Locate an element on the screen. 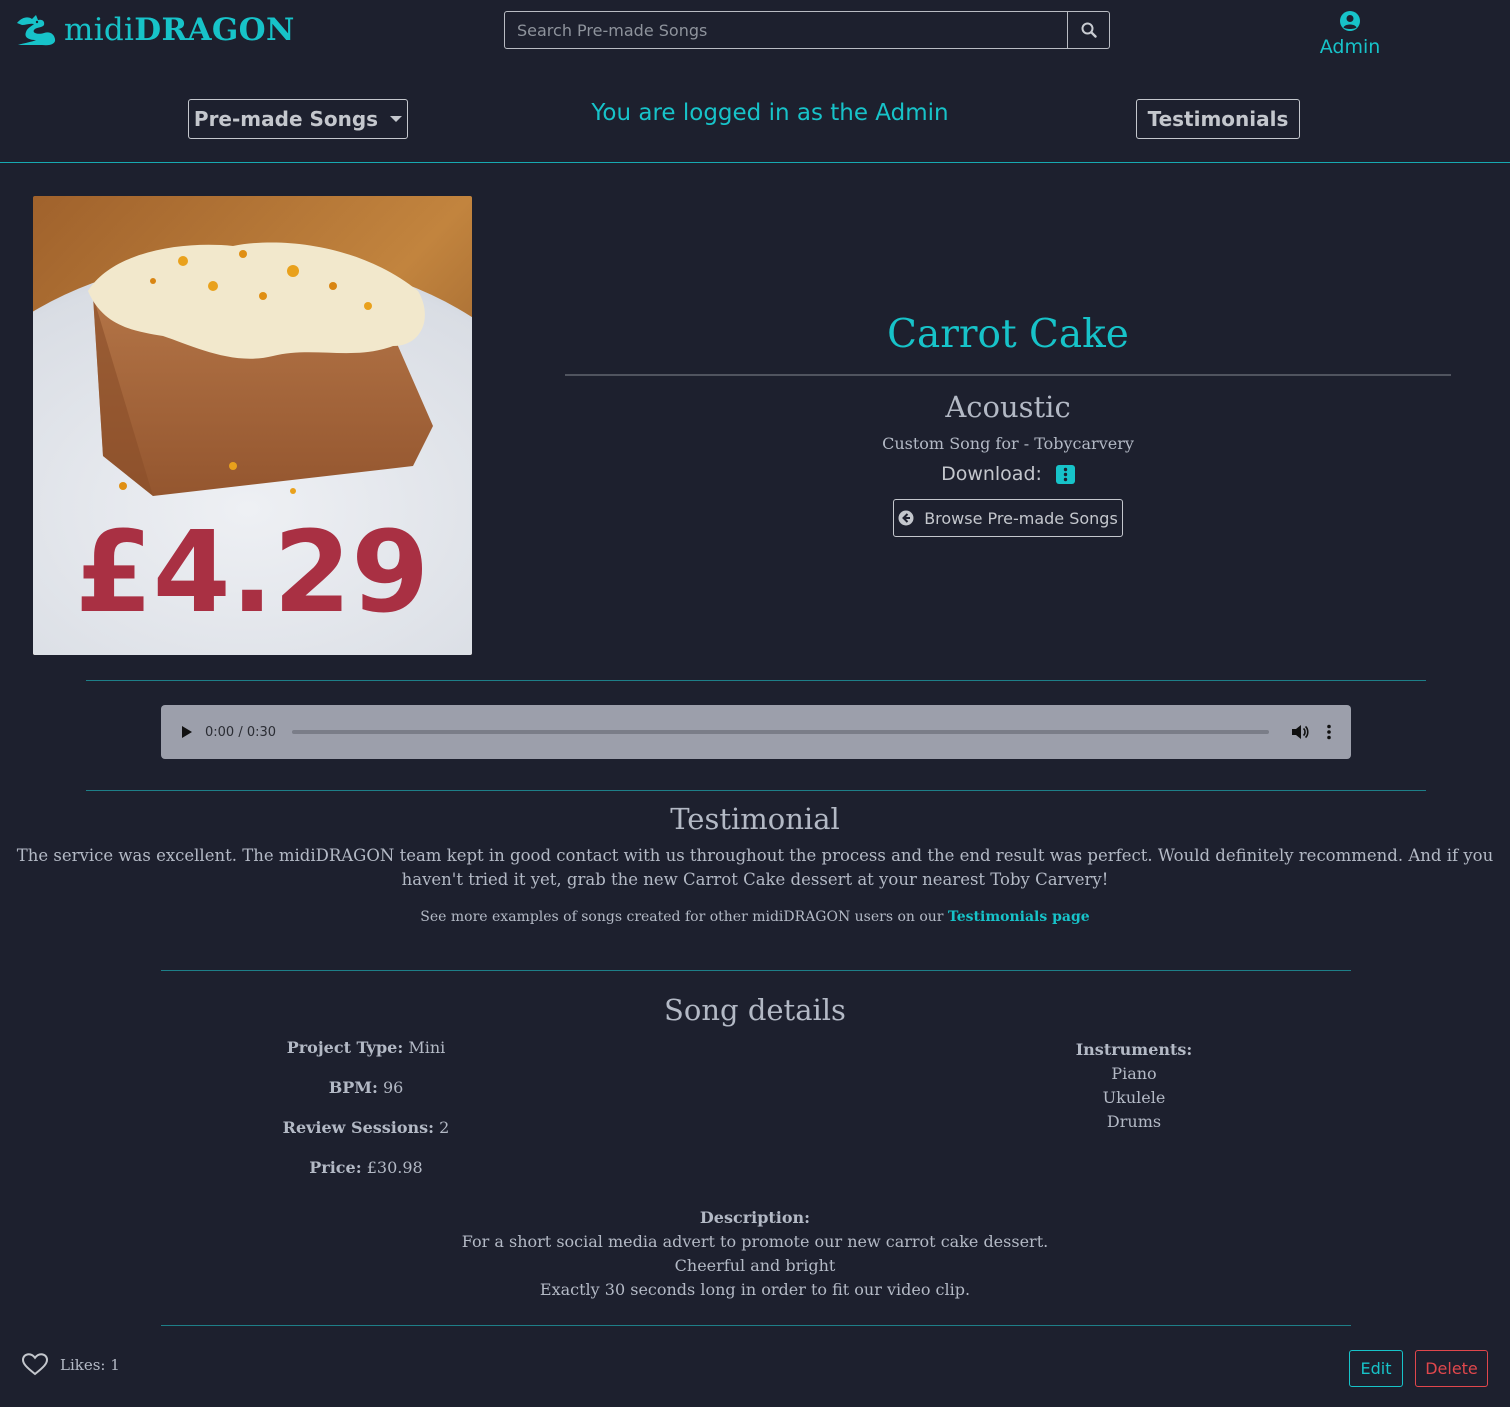 This screenshot has height=1407, width=1510. review-sessions-value: 2 is located at coordinates (444, 1127).